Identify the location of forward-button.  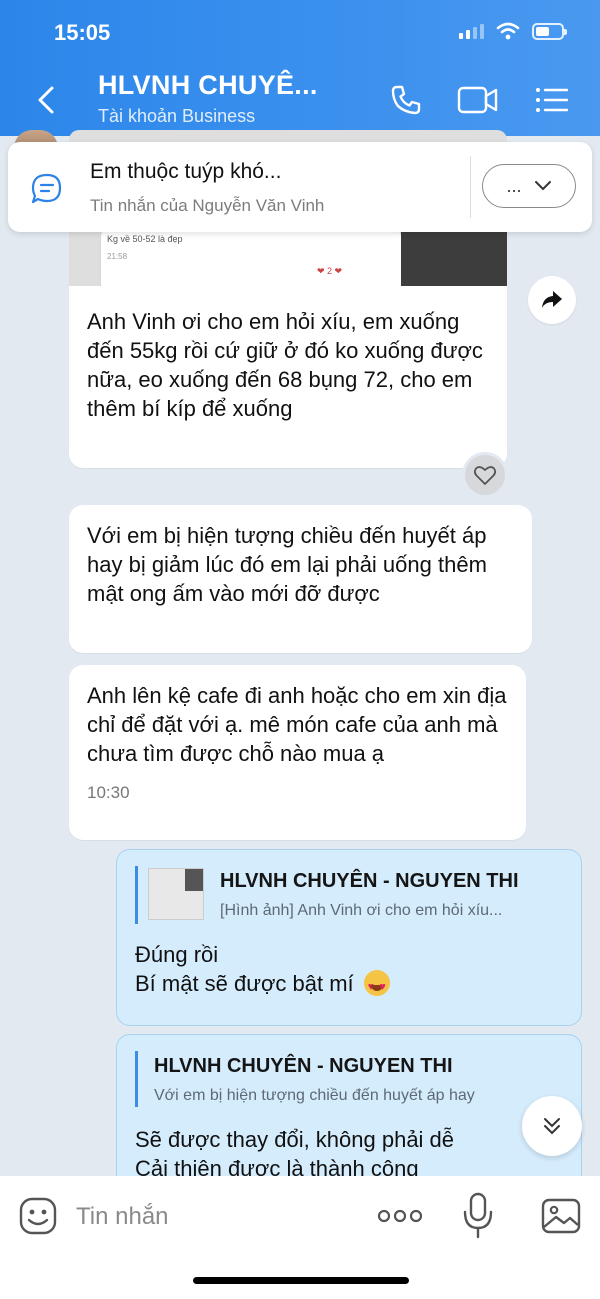
(552, 300).